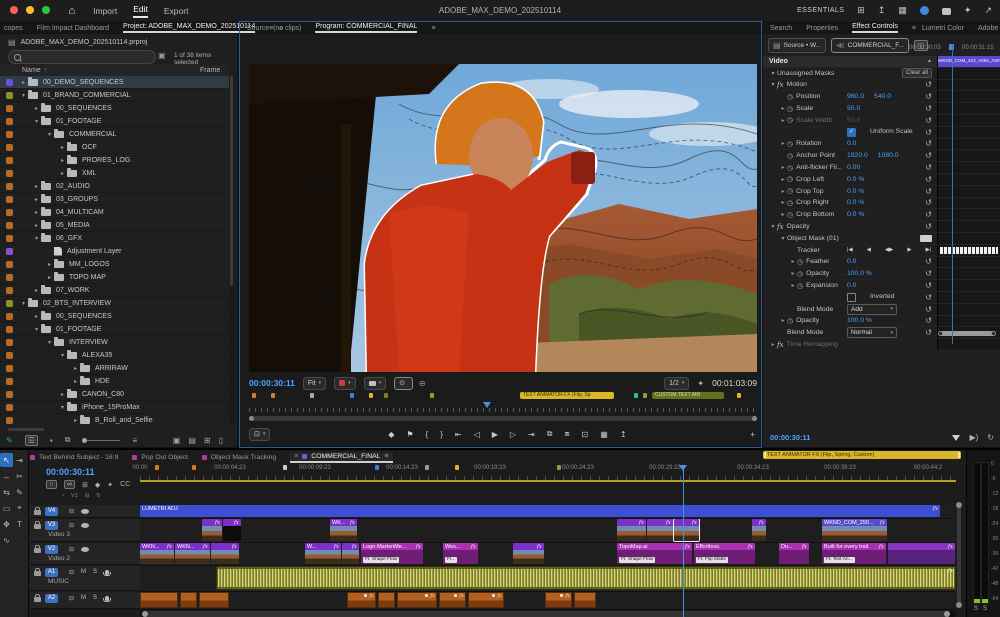 The width and height of the screenshot is (1000, 617). I want to click on add-button: +, so click(752, 434).